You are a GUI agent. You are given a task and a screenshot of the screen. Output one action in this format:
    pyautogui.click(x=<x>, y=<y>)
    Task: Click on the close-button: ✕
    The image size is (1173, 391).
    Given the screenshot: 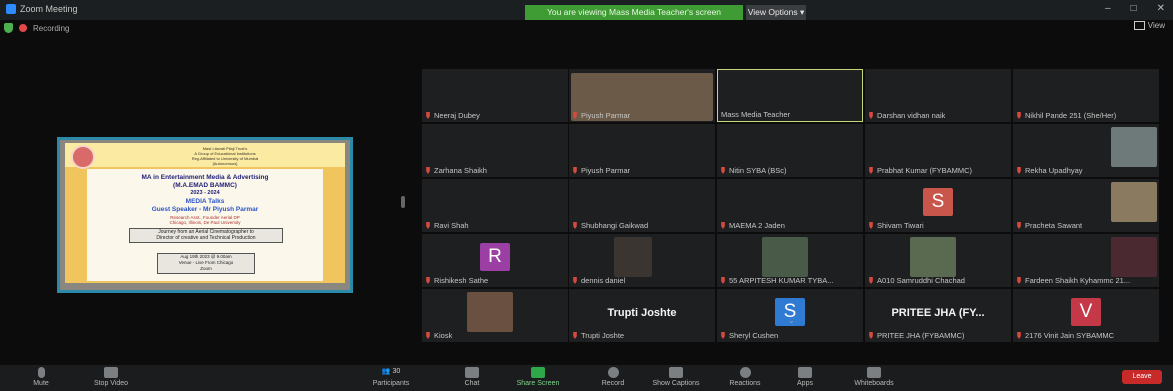 What is the action you would take?
    pyautogui.click(x=1161, y=8)
    